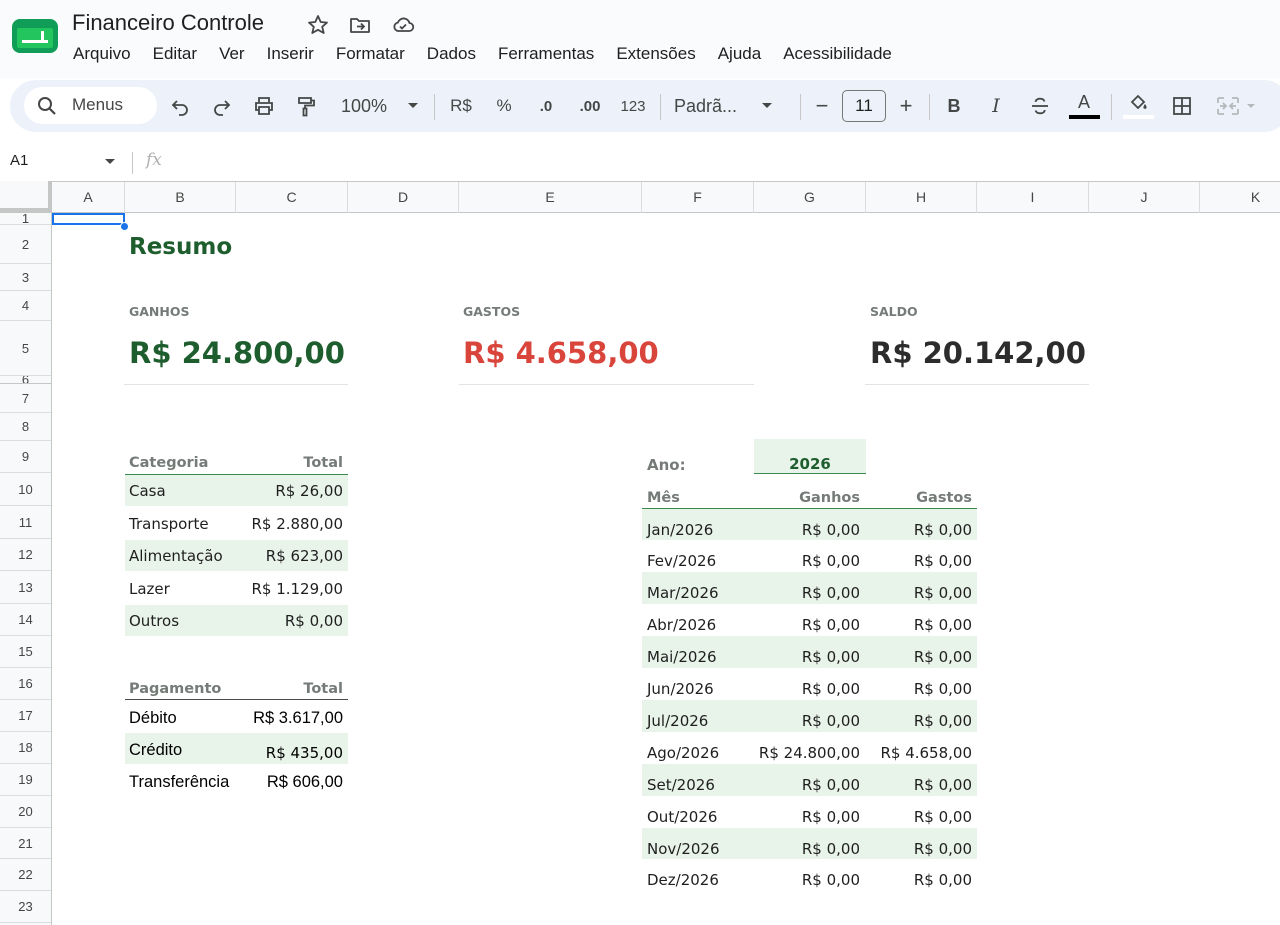 This screenshot has width=1280, height=925. Describe the element at coordinates (360, 25) in the screenshot. I see `move-to-folder-icon` at that location.